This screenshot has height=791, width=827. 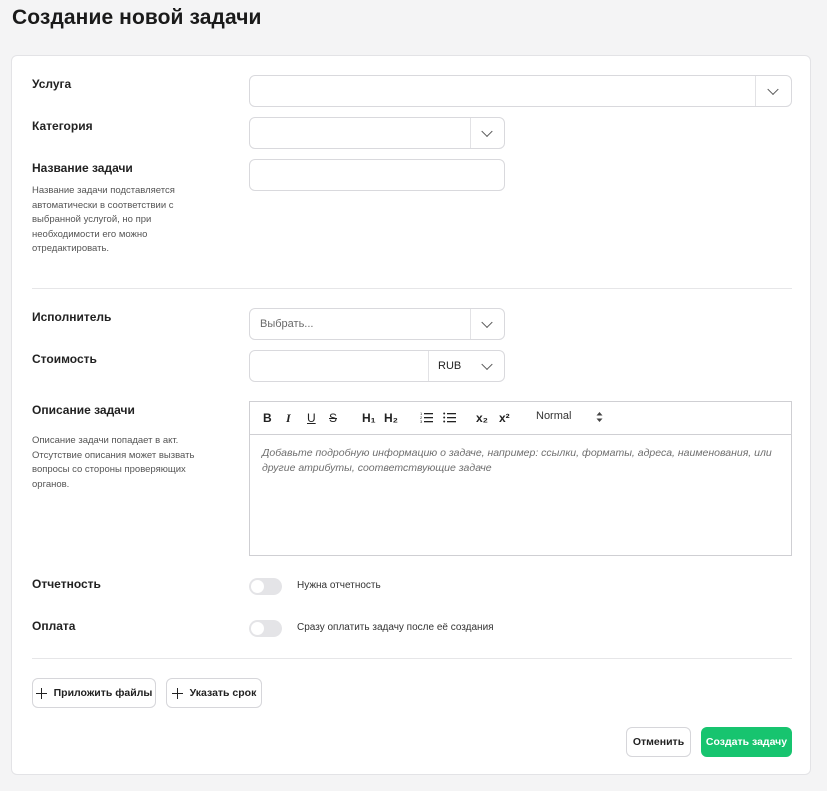 What do you see at coordinates (103, 693) in the screenshot?
I see `attach-files-label: Приложить файлы` at bounding box center [103, 693].